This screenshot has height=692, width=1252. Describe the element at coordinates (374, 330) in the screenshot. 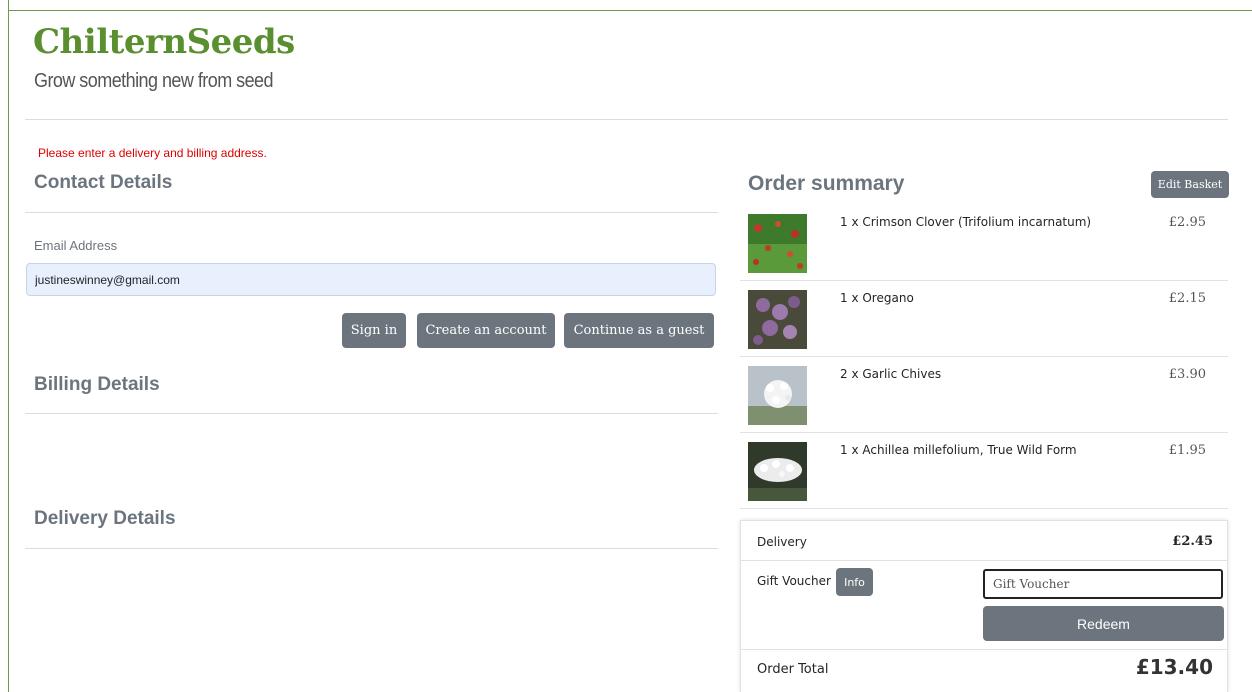

I see `sign-in-button: Sign in` at that location.